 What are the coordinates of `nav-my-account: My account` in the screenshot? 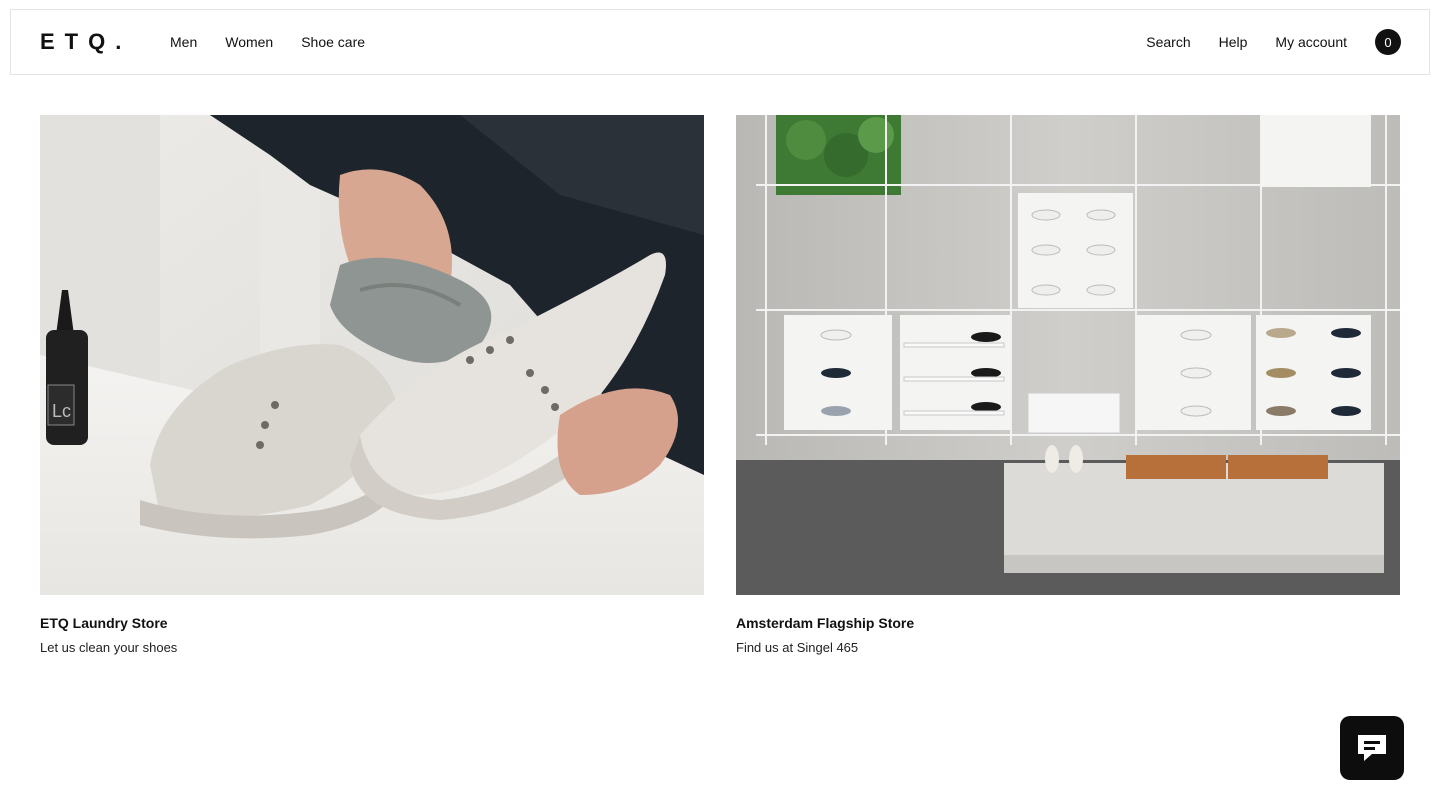 It's located at (1311, 42).